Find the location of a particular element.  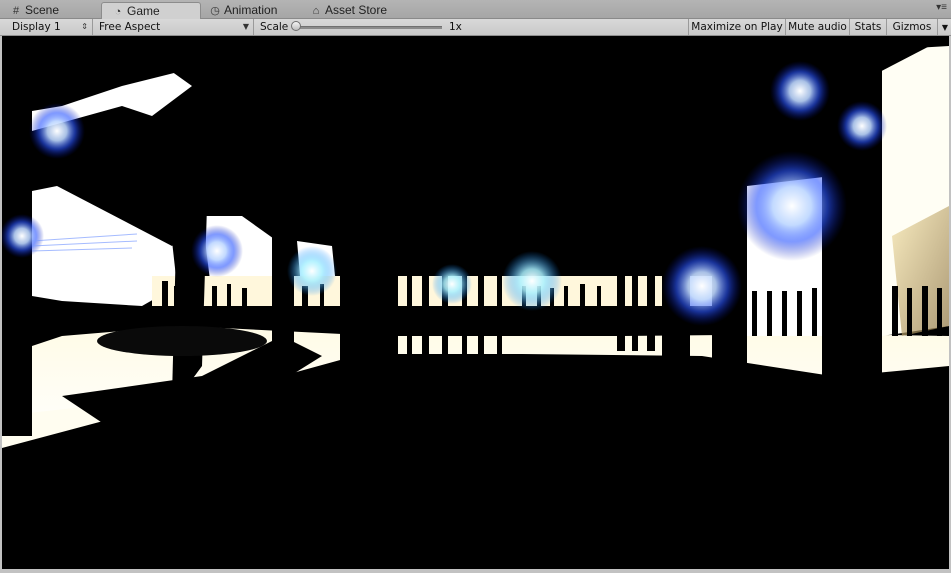

scale-value: 1x is located at coordinates (455, 27).